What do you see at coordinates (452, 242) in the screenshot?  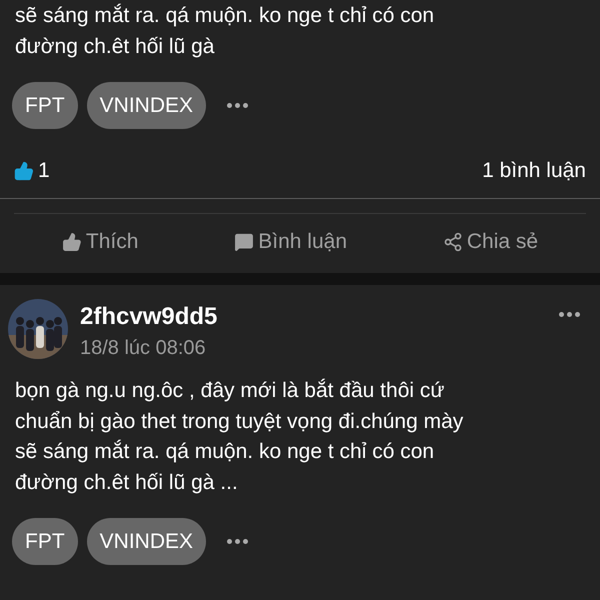 I see `share-icon` at bounding box center [452, 242].